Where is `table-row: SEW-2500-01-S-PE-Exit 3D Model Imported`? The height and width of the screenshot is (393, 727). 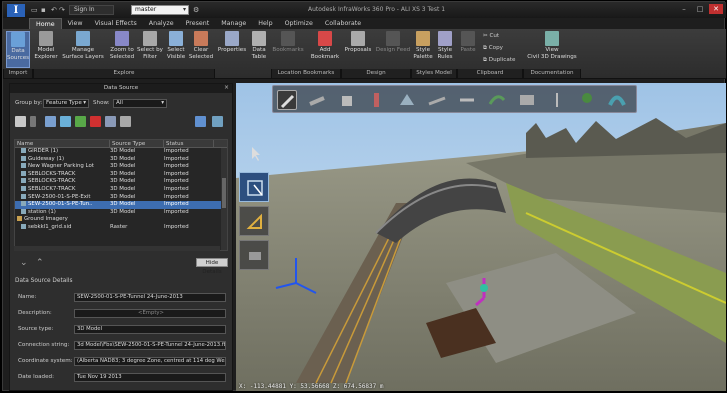
table-row: SEW-2500-01-S-PE-Exit 3D Model Imported is located at coordinates (121, 197).